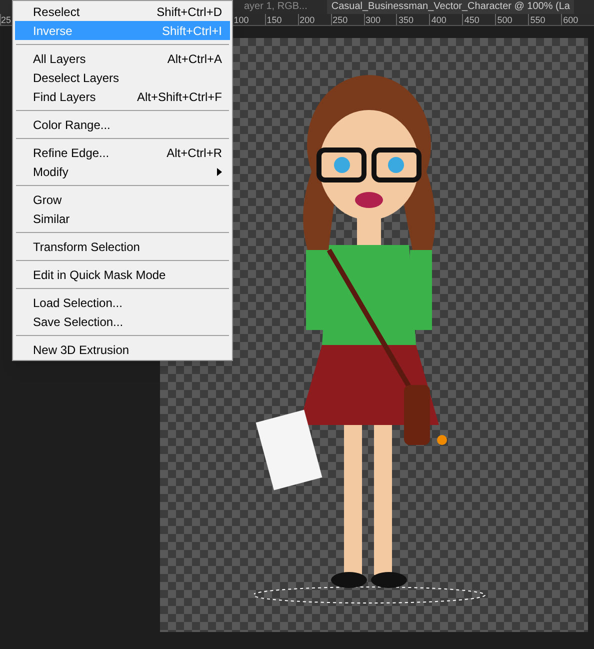  What do you see at coordinates (380, 19) in the screenshot?
I see `ruler-label: 300` at bounding box center [380, 19].